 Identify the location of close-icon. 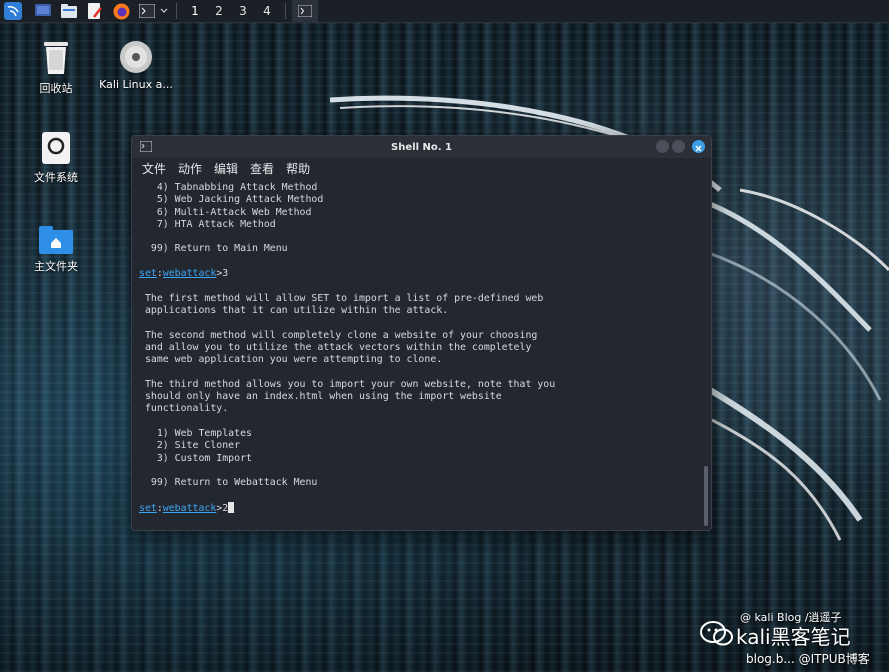
(698, 148).